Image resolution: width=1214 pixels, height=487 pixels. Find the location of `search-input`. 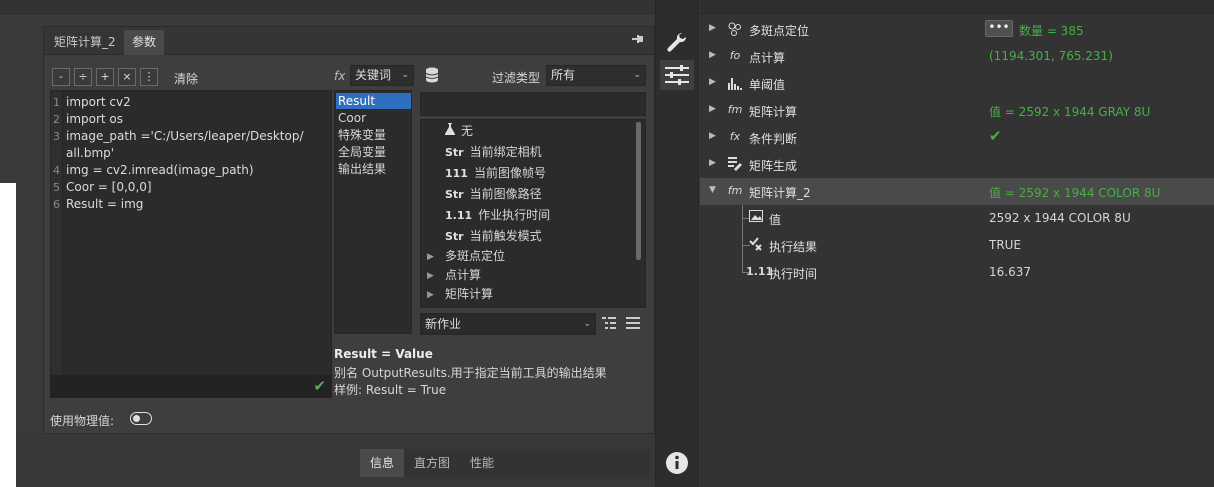

search-input is located at coordinates (533, 104).